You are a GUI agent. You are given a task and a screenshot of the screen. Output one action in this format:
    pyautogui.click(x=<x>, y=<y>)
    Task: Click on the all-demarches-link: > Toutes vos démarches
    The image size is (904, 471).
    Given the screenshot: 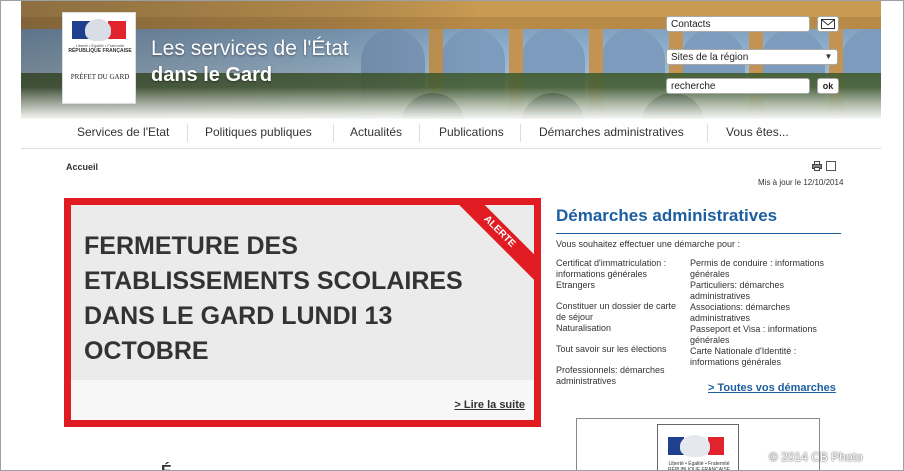 What is the action you would take?
    pyautogui.click(x=772, y=388)
    